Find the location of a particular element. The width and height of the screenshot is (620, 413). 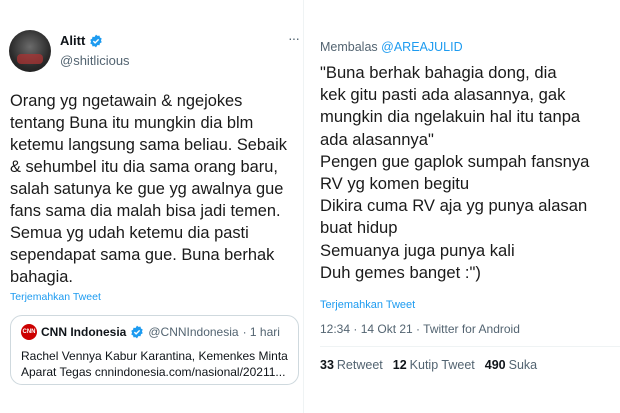

quoted-author-handle: @CNNIndonesia is located at coordinates (193, 332).